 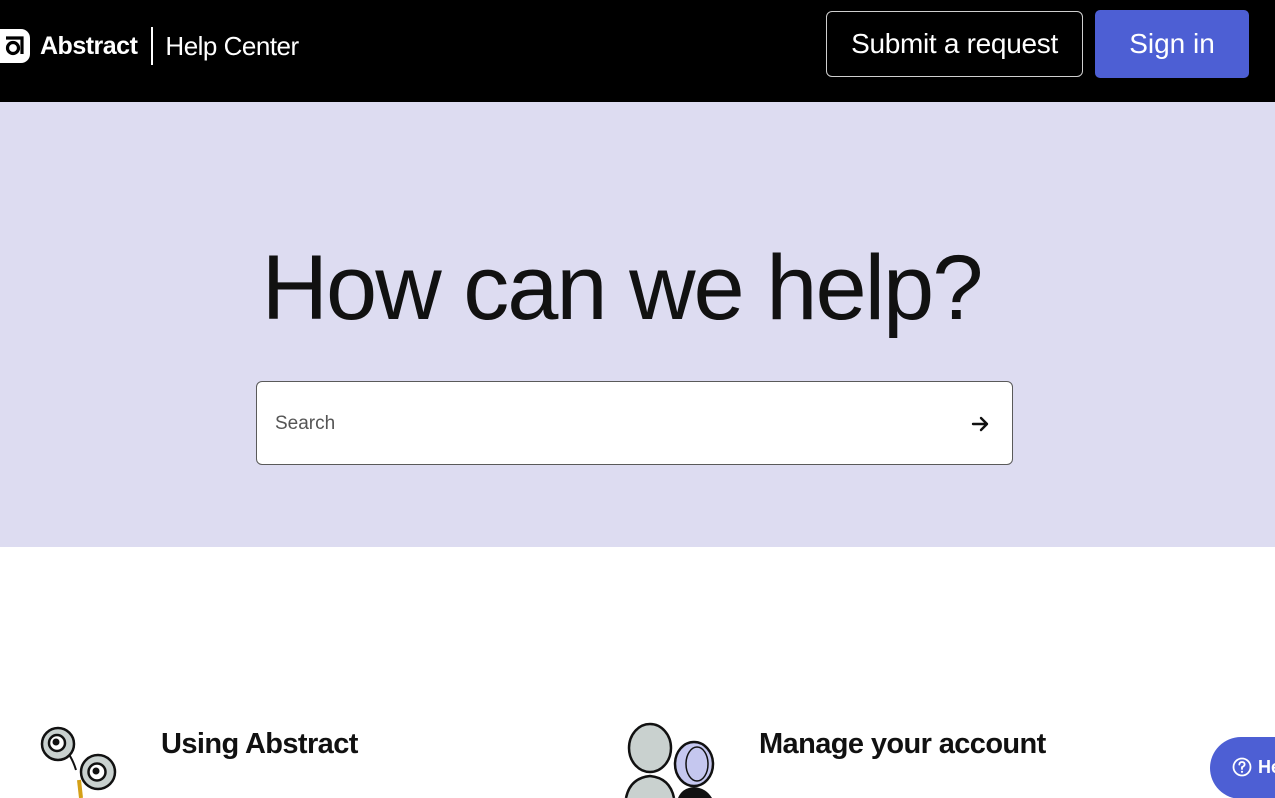 What do you see at coordinates (981, 424) in the screenshot?
I see `arrow-right-icon` at bounding box center [981, 424].